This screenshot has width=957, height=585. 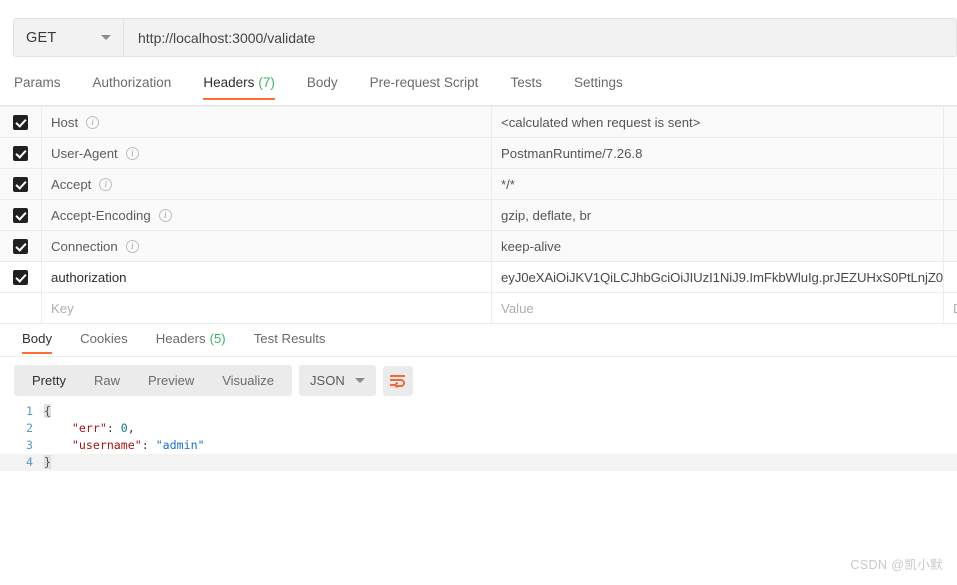 What do you see at coordinates (104, 339) in the screenshot?
I see `response-tab-cookies: Cookies` at bounding box center [104, 339].